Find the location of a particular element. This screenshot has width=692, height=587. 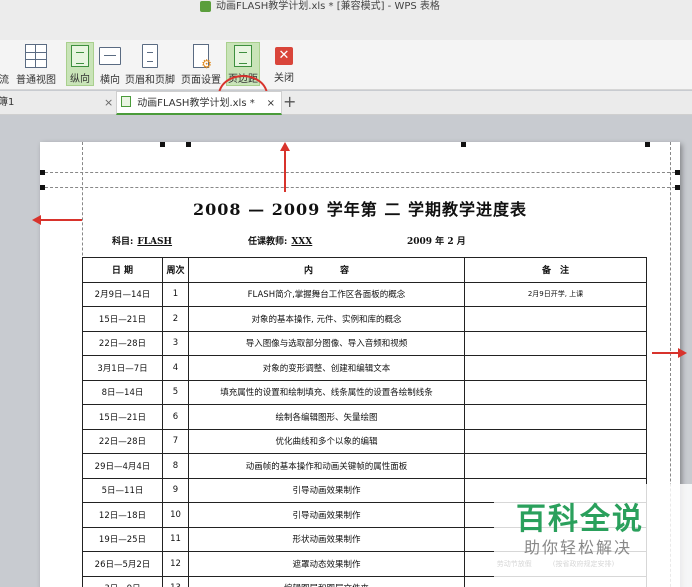

date-line: 2009 年 2 月 is located at coordinates (436, 242).